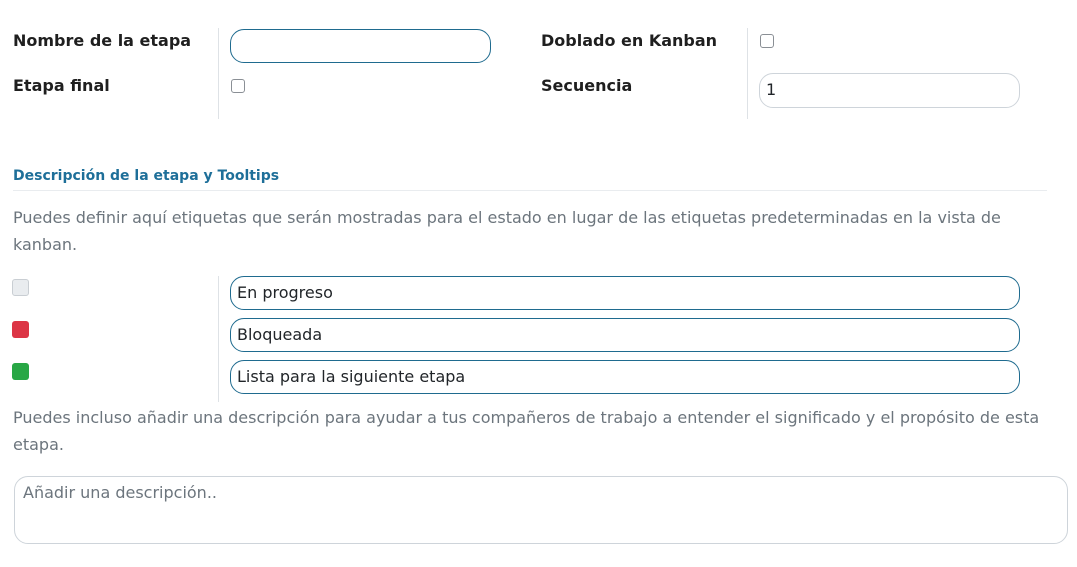 The image size is (1077, 567). Describe the element at coordinates (629, 40) in the screenshot. I see `folded-kanban-label: Doblado en Kanban` at that location.